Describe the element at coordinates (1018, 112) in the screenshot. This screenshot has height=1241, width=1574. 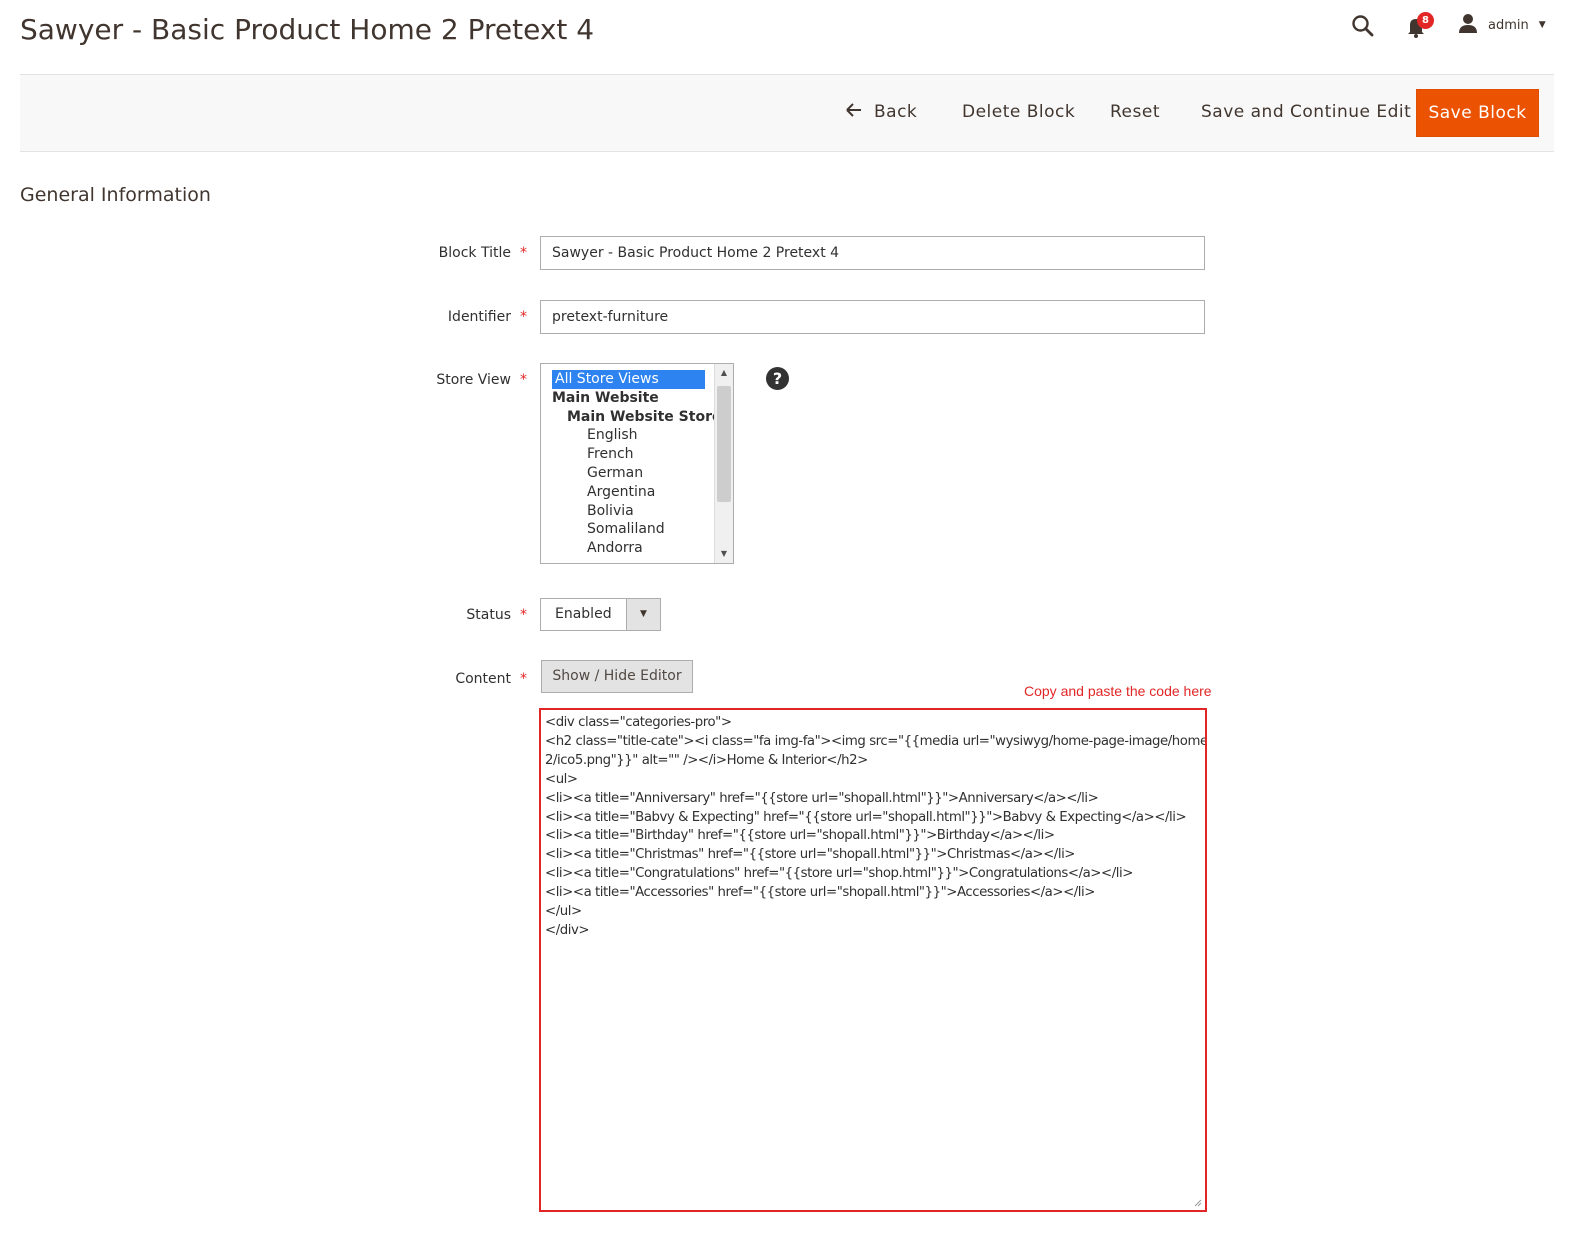
I see `delete-block-button: Delete Block` at that location.